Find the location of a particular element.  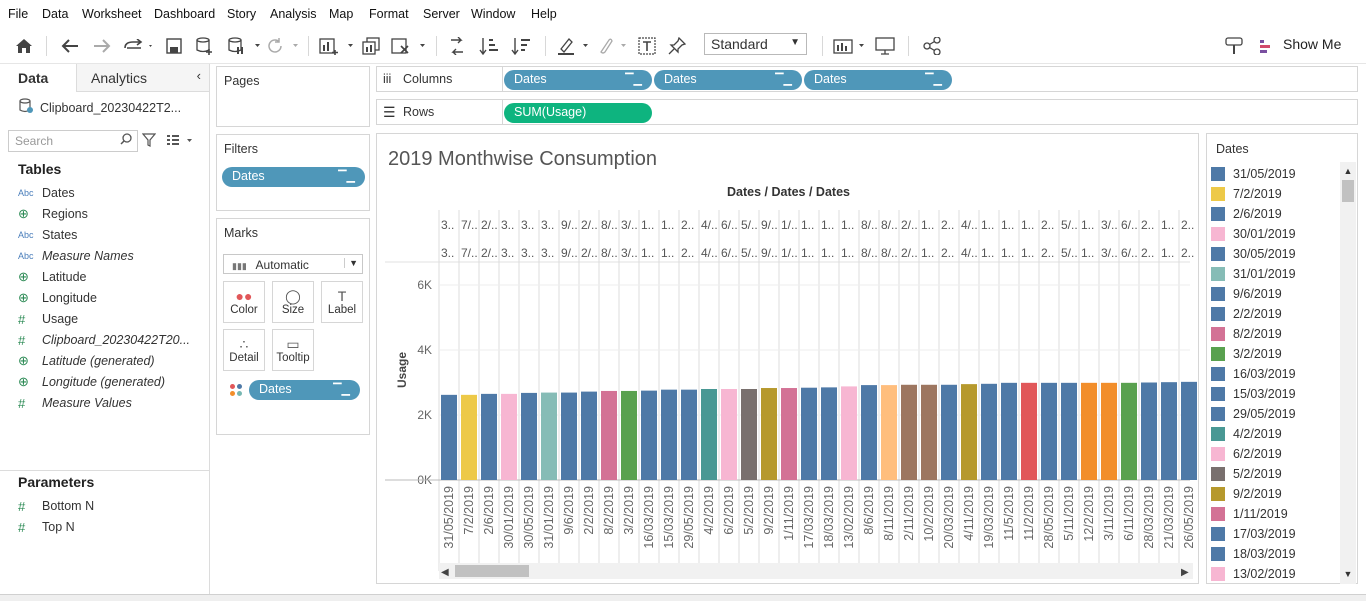

view-options-icon is located at coordinates (180, 141).